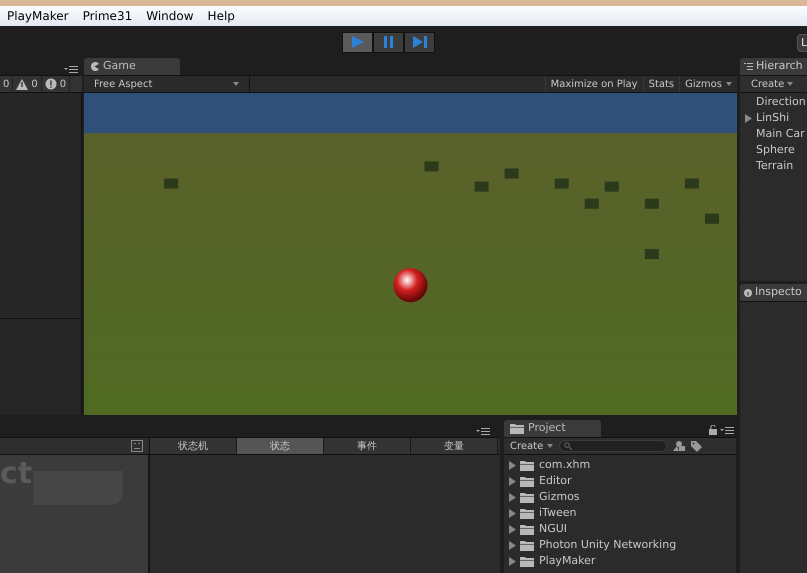  I want to click on pause-icon, so click(388, 42).